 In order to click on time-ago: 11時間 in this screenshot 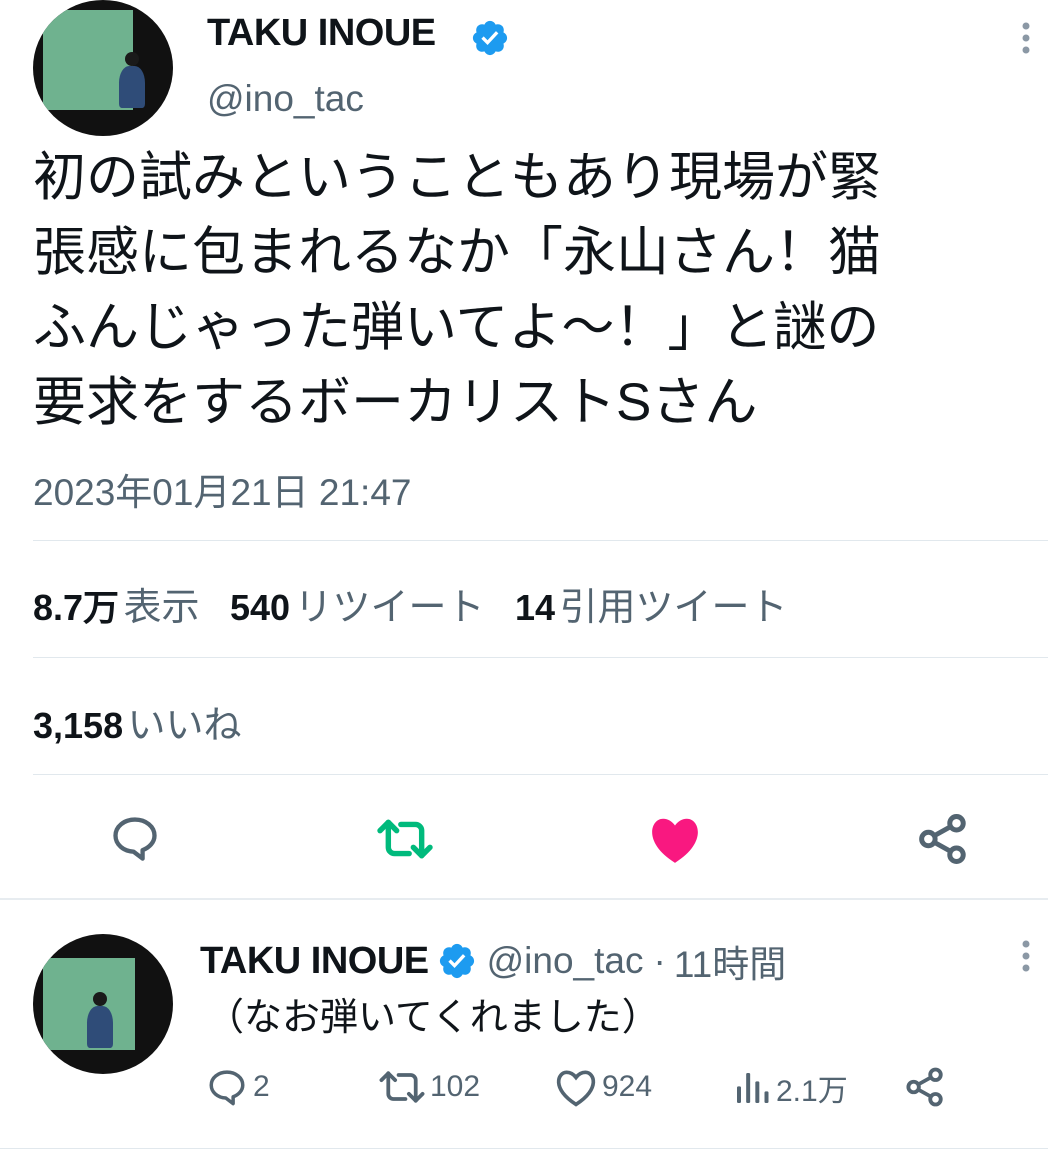, I will do `click(730, 961)`.